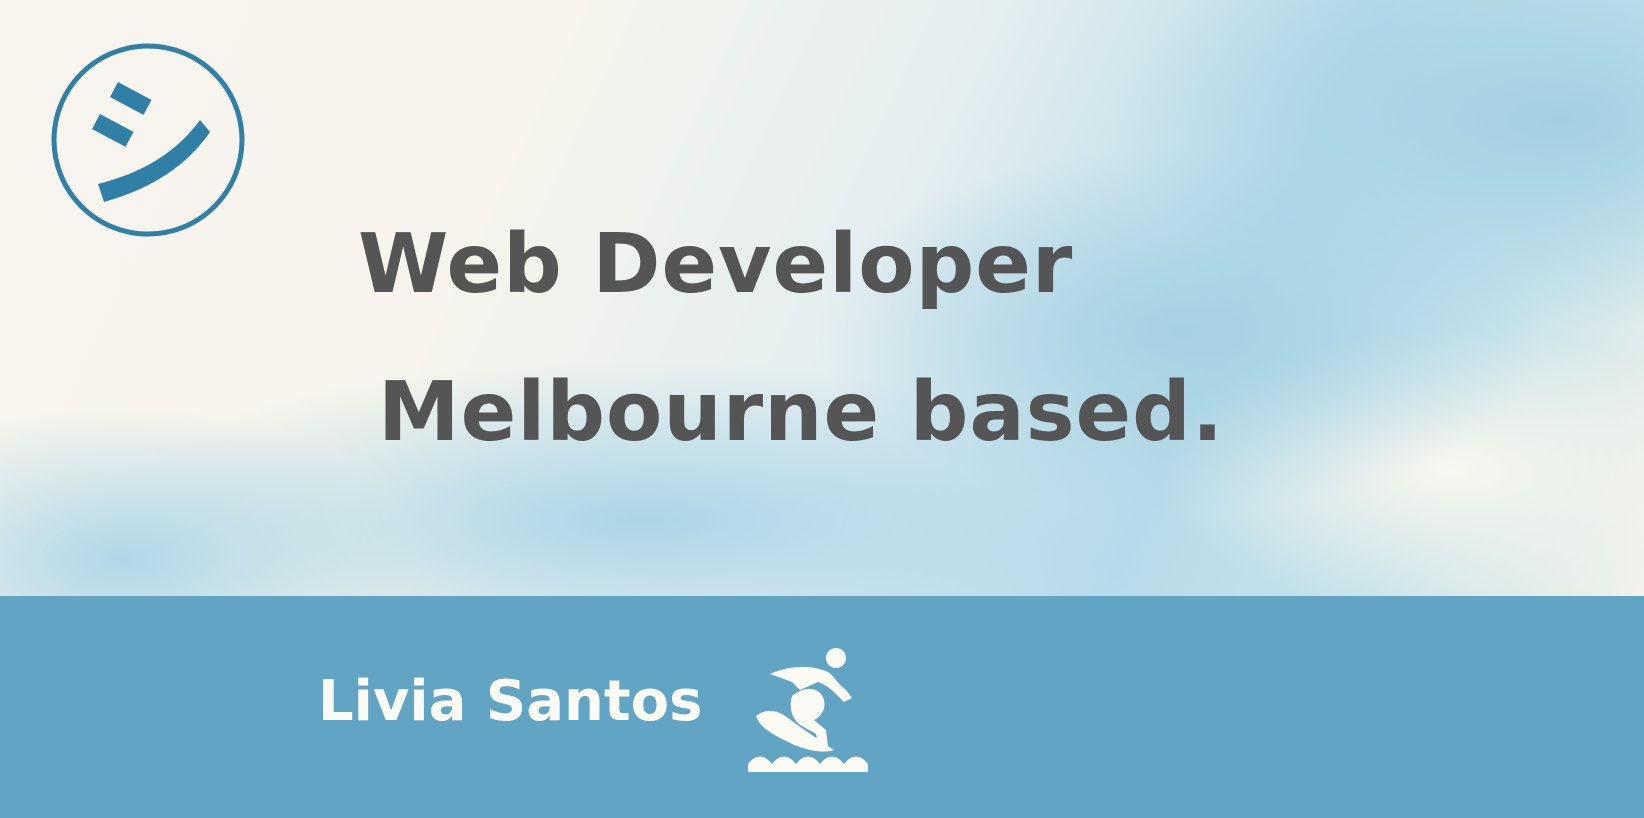 The height and width of the screenshot is (818, 1644). I want to click on hero-title-line2: Melbourne based., so click(801, 412).